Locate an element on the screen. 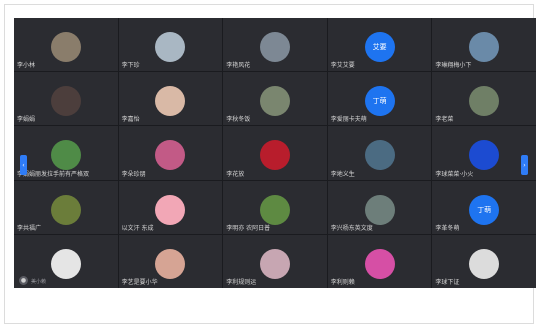 The width and height of the screenshot is (538, 327). participant-name: 李琳翔梅小下 is located at coordinates (453, 66).